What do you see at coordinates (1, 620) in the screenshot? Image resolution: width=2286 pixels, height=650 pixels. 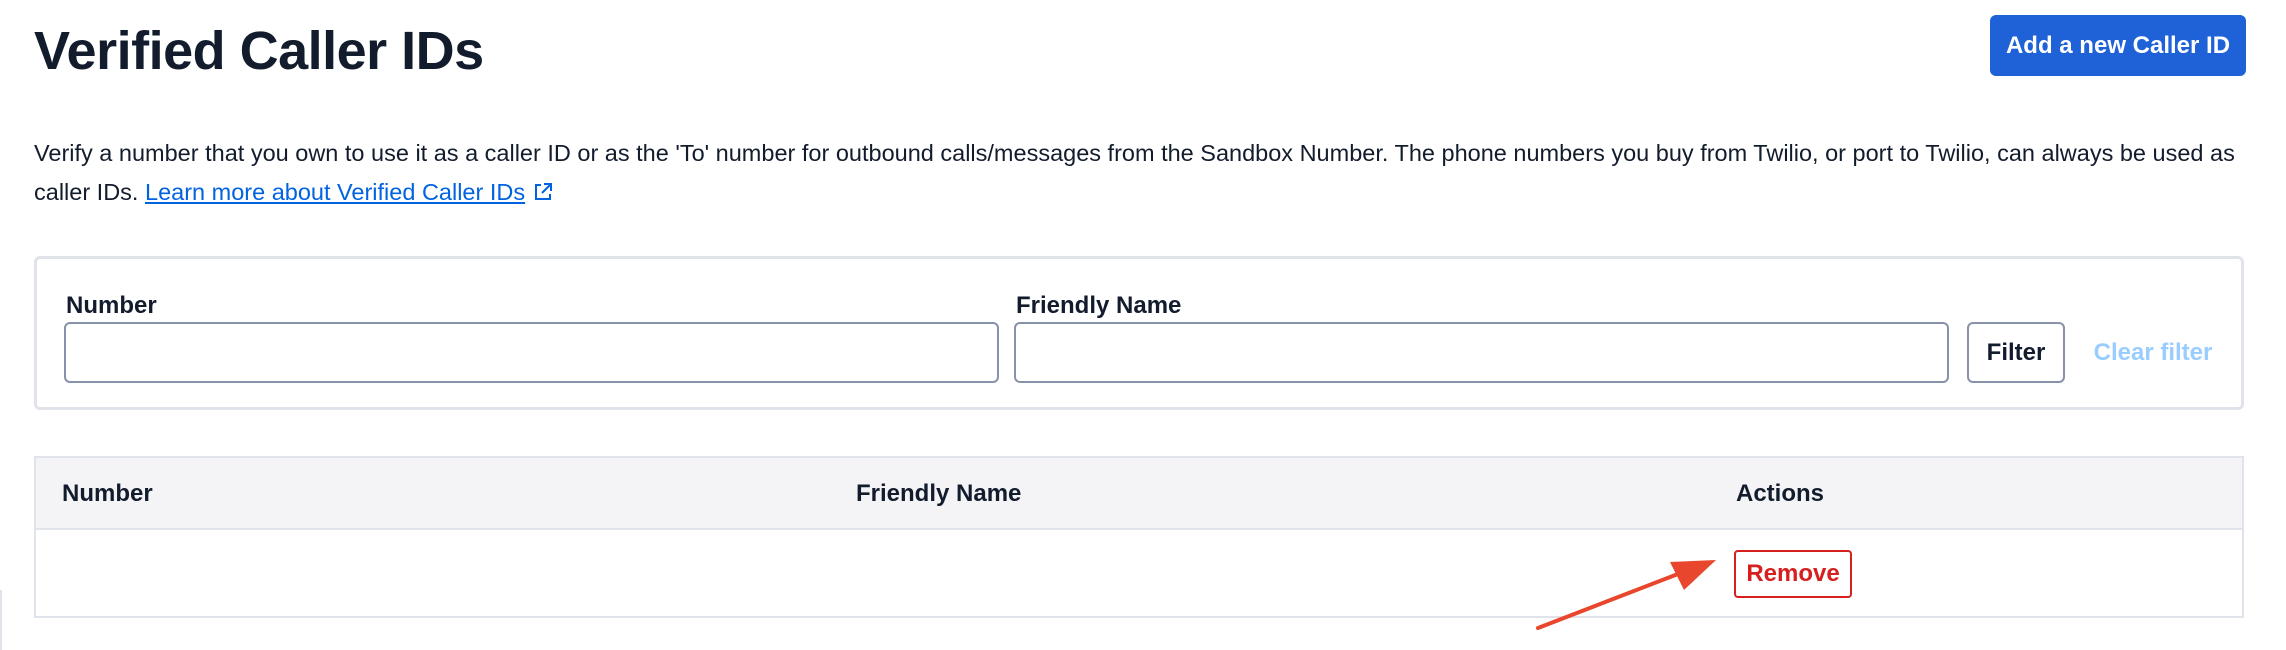 I see `left-edge-divider` at bounding box center [1, 620].